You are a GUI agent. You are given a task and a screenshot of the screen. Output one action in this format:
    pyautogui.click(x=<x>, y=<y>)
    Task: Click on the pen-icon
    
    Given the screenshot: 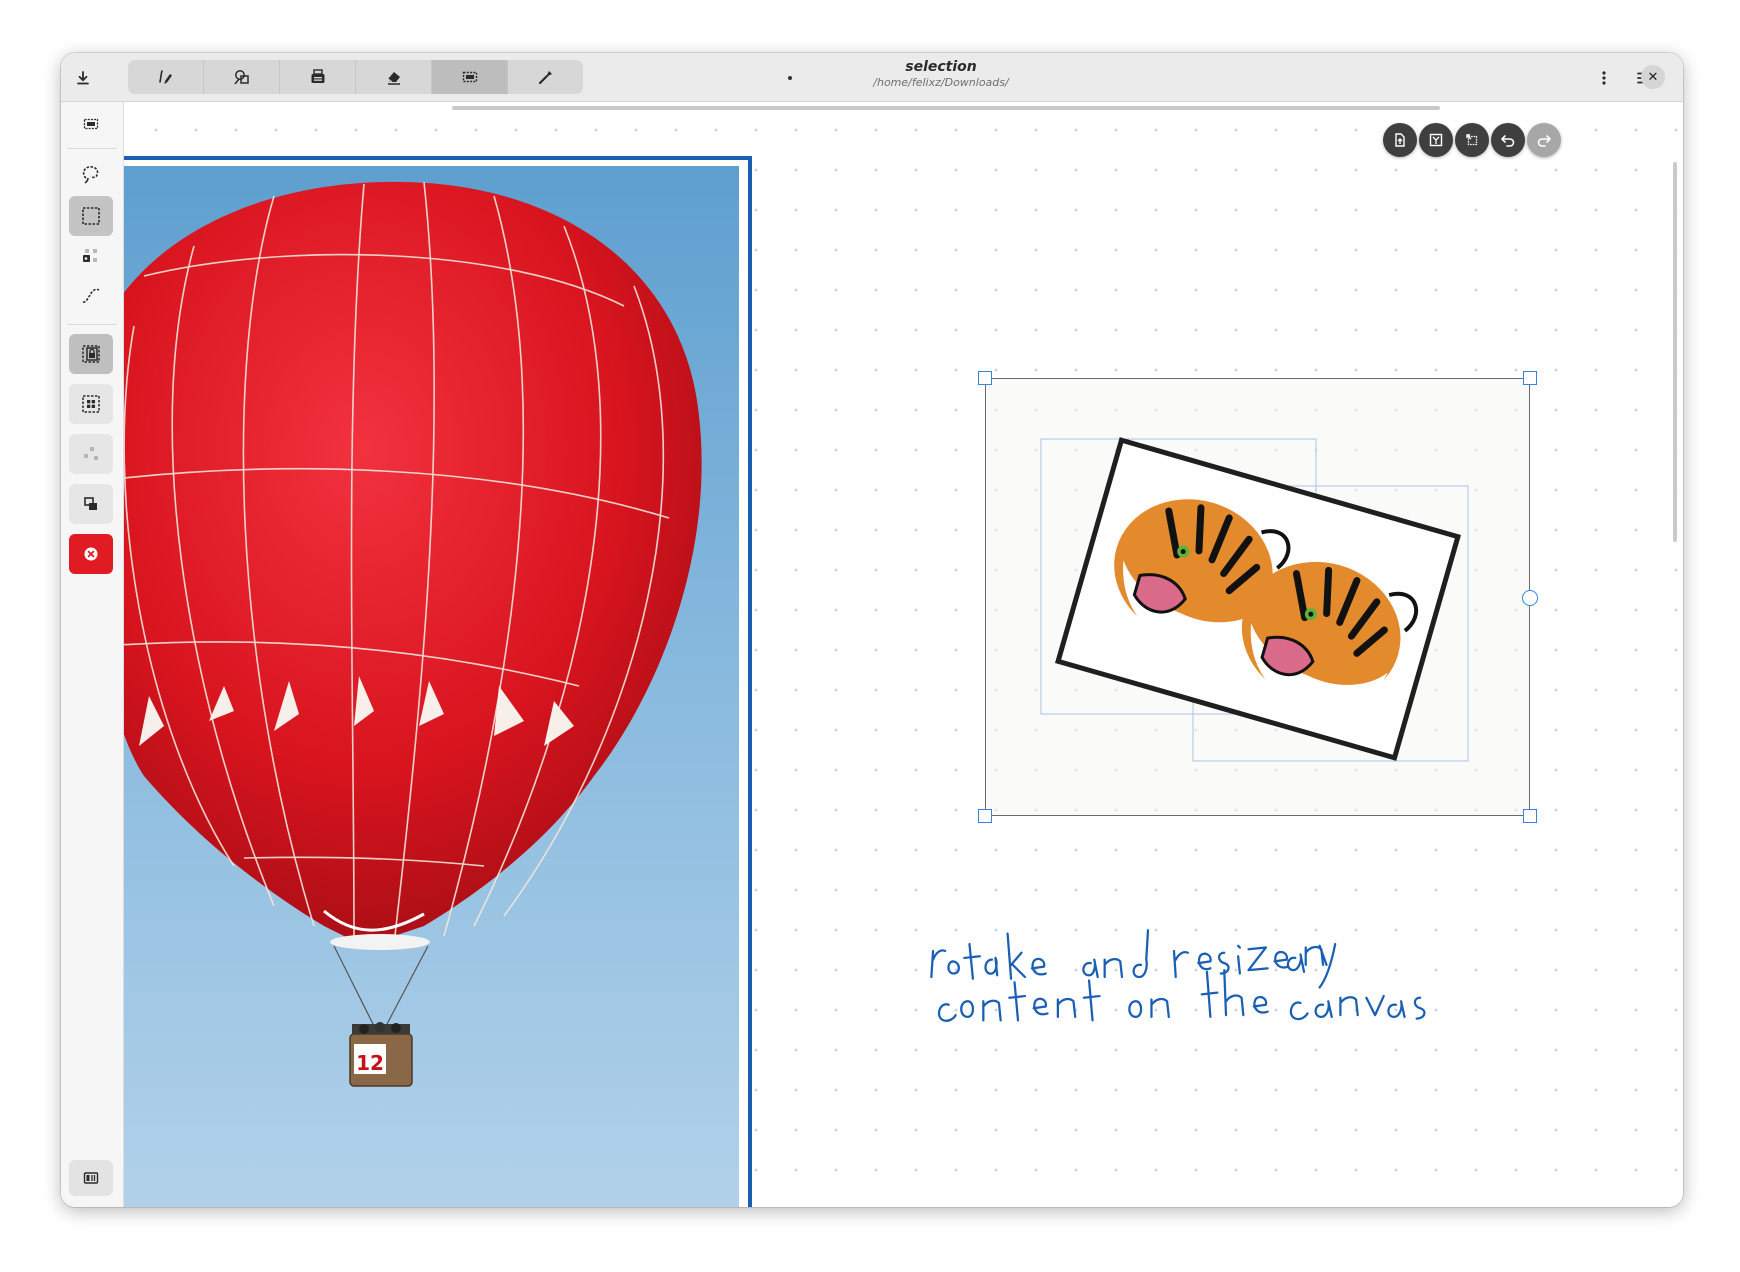 What is the action you would take?
    pyautogui.click(x=165, y=77)
    